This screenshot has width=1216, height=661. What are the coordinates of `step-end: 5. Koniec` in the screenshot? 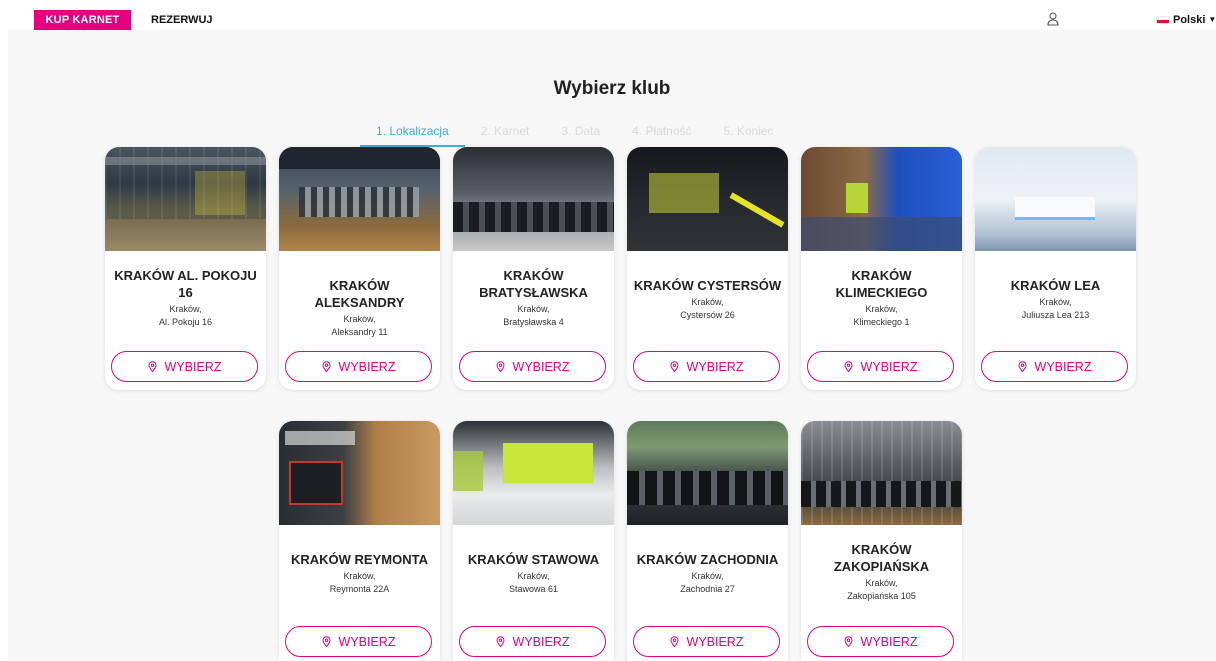 It's located at (748, 131).